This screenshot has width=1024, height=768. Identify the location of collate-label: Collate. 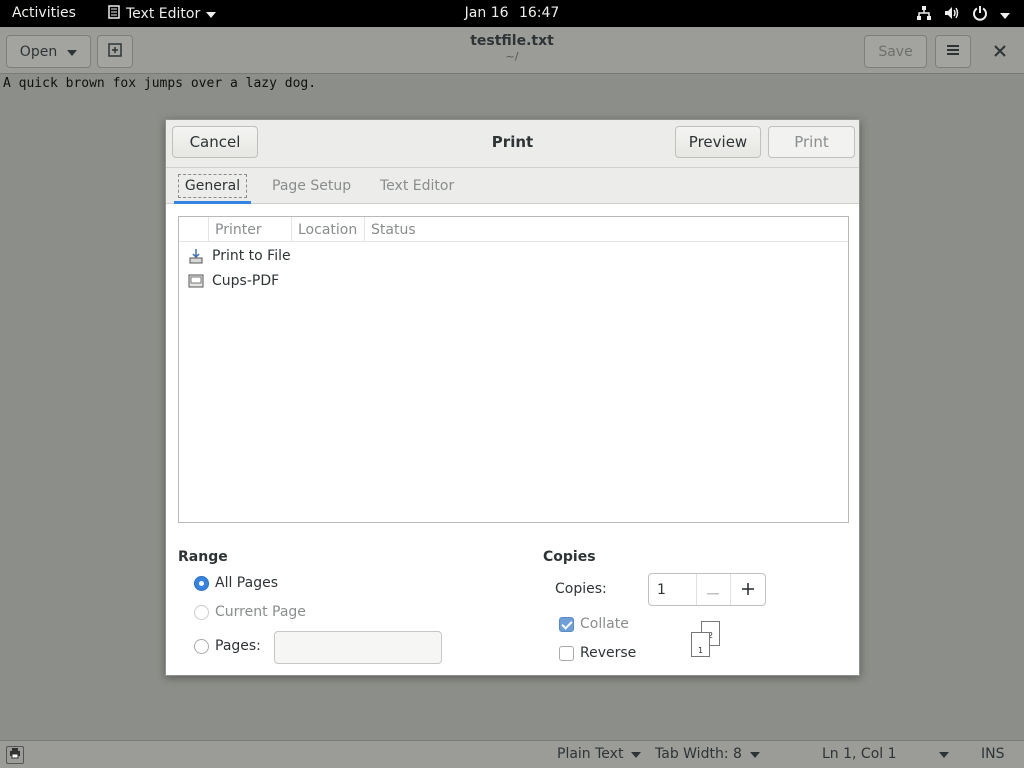
(604, 624).